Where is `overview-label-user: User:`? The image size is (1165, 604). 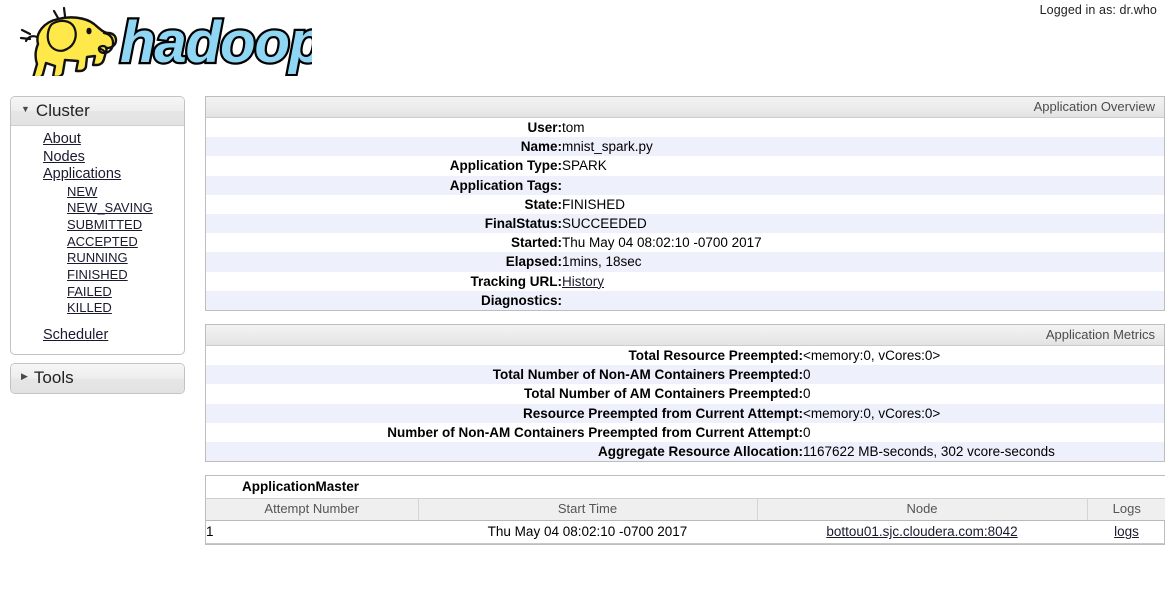 overview-label-user: User: is located at coordinates (544, 127).